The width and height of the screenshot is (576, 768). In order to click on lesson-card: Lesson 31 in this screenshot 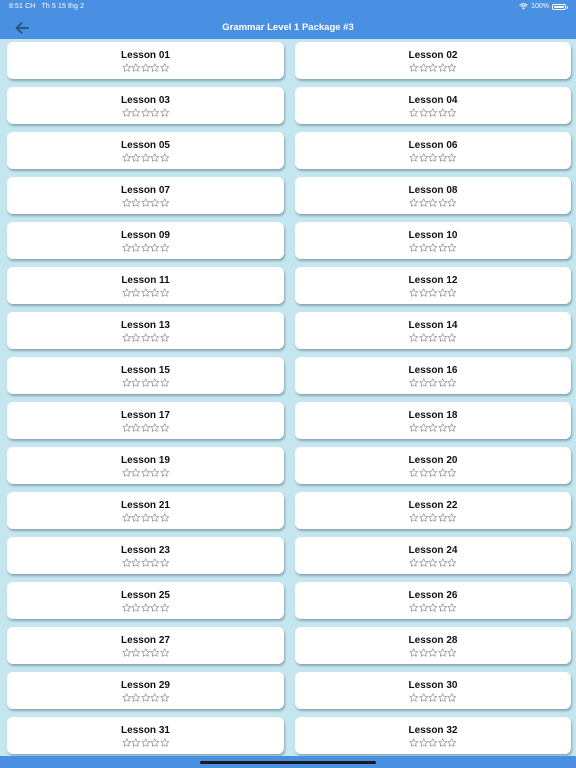, I will do `click(145, 735)`.